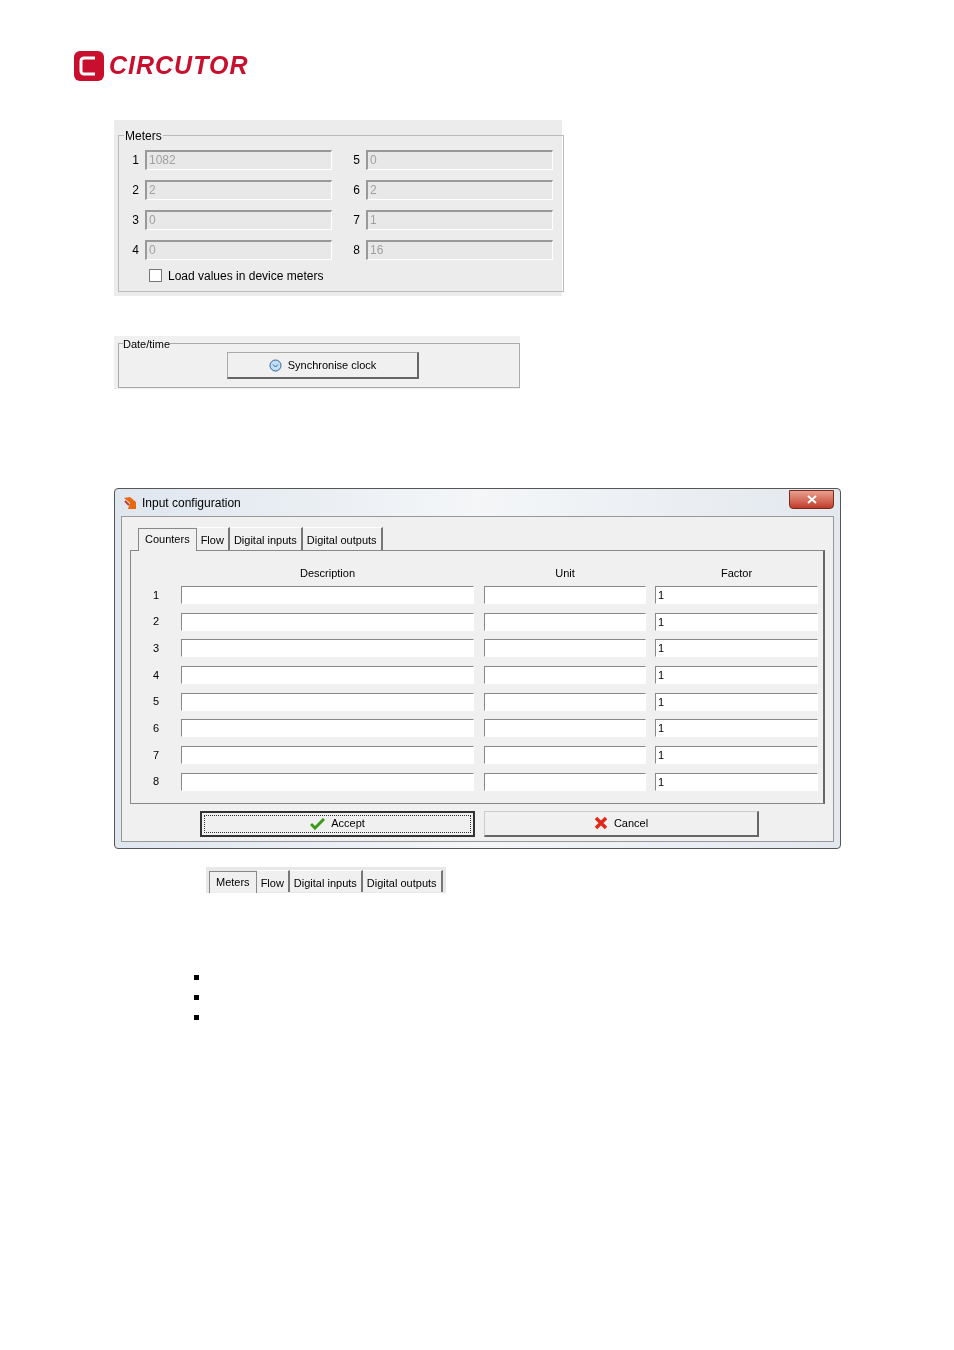  Describe the element at coordinates (143, 136) in the screenshot. I see `panel-title: Meters` at that location.